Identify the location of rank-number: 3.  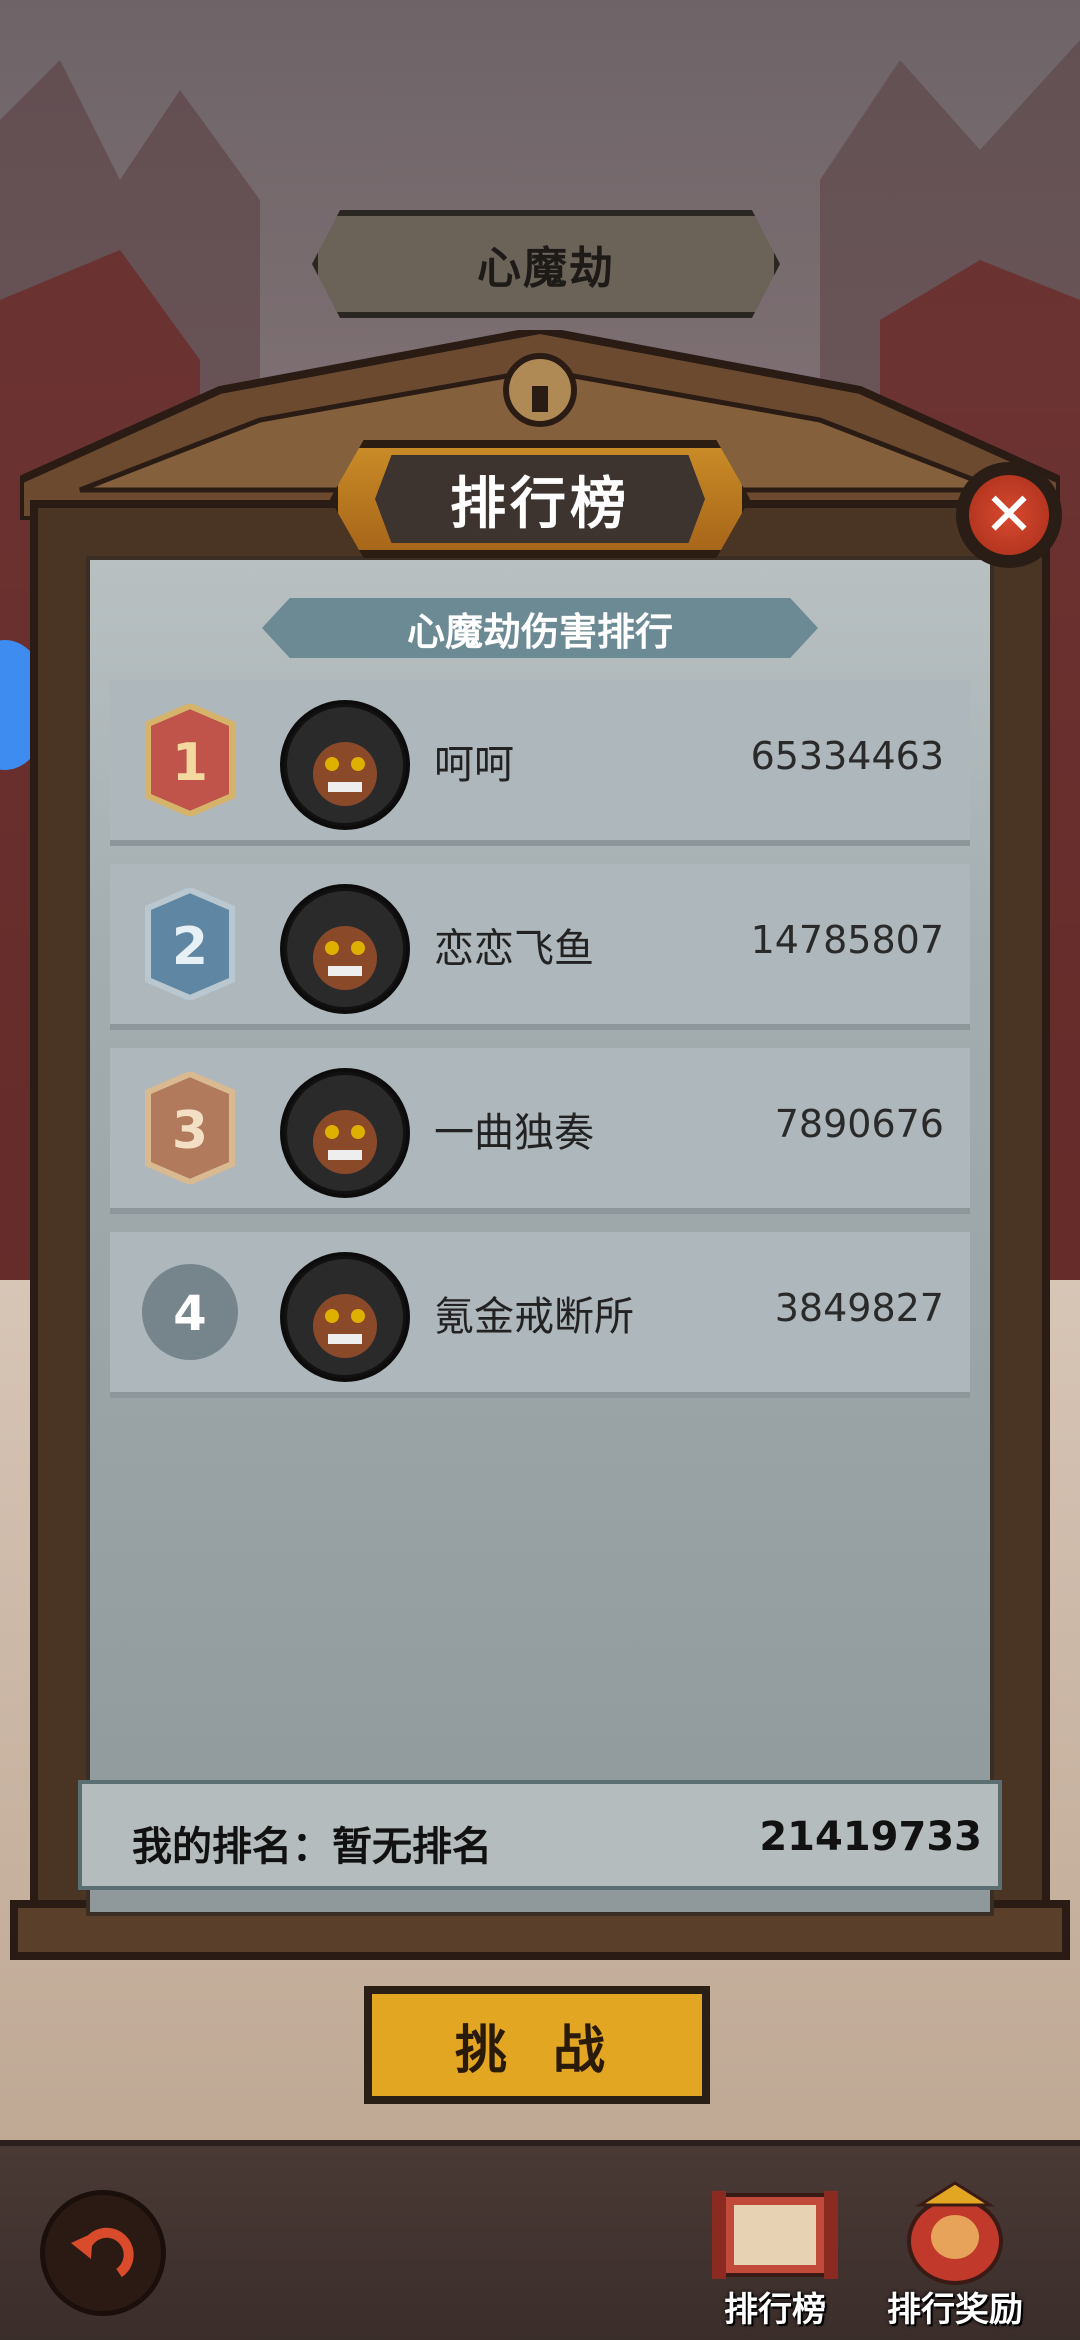
(190, 1131).